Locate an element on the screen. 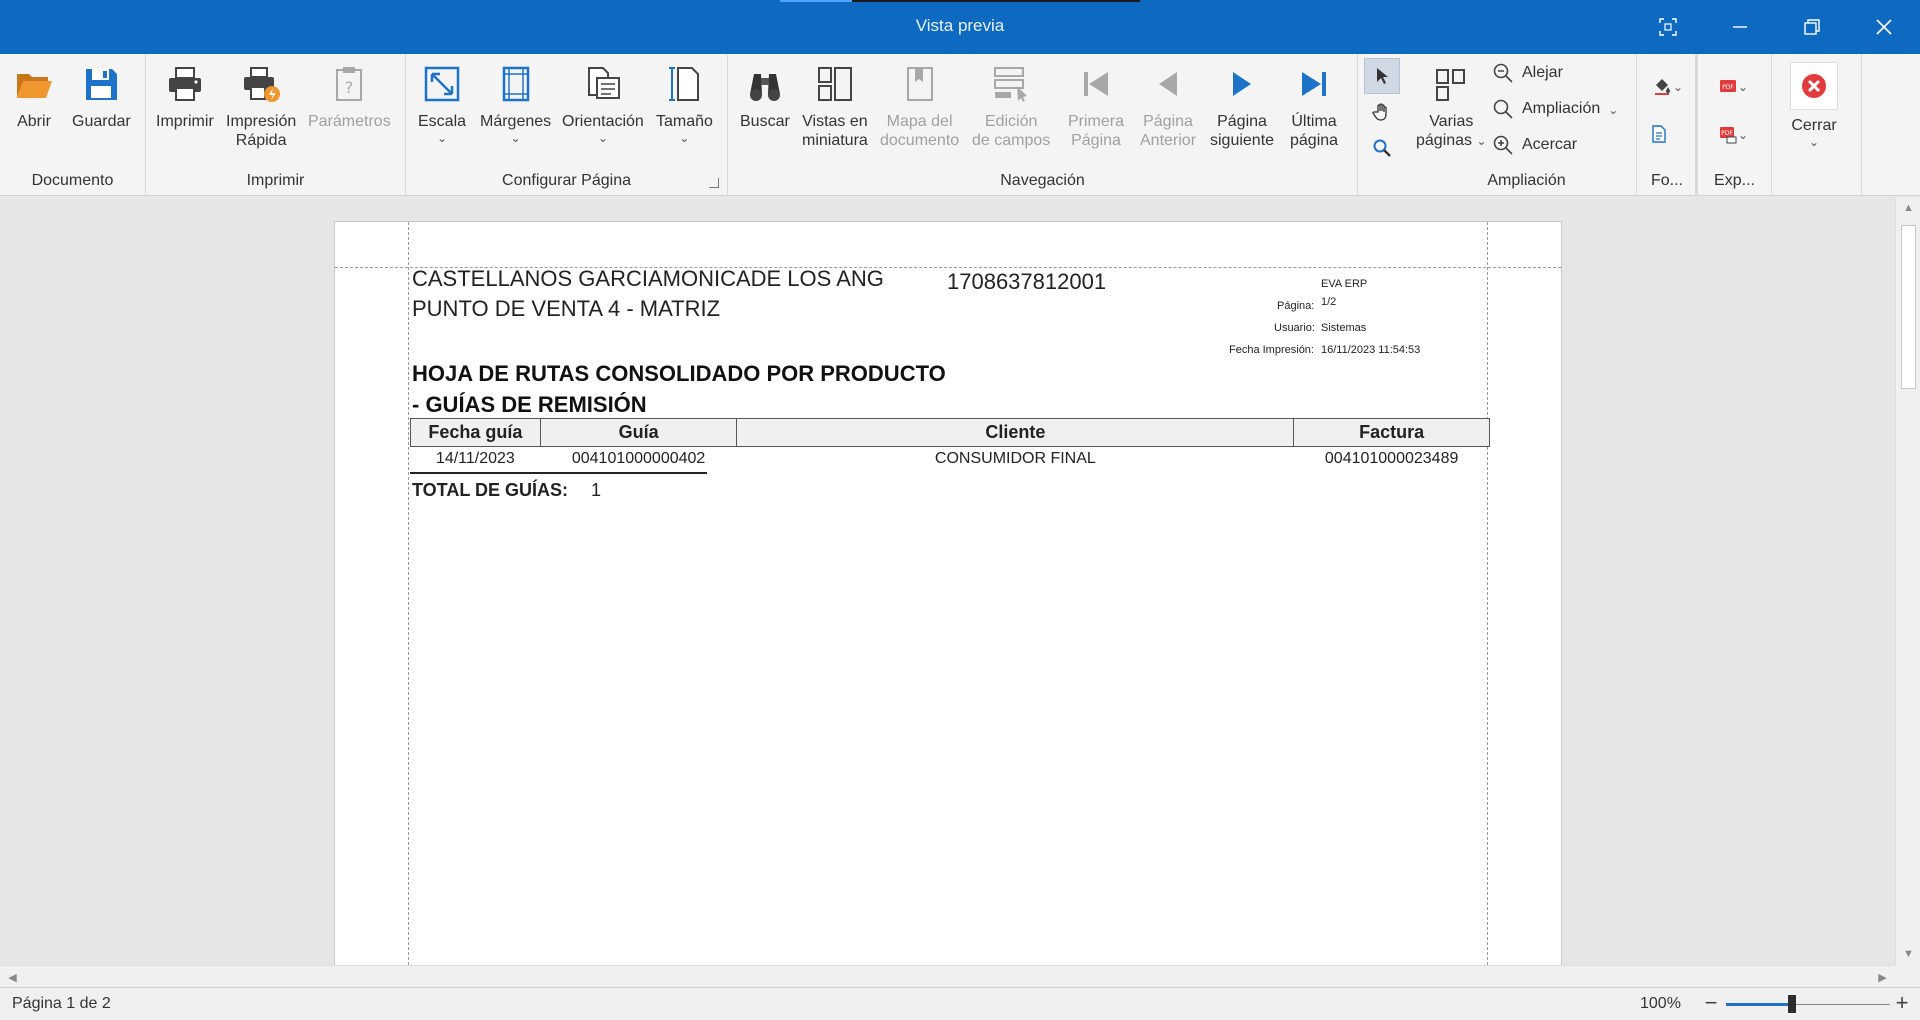  buscar-label: Buscar is located at coordinates (765, 121).